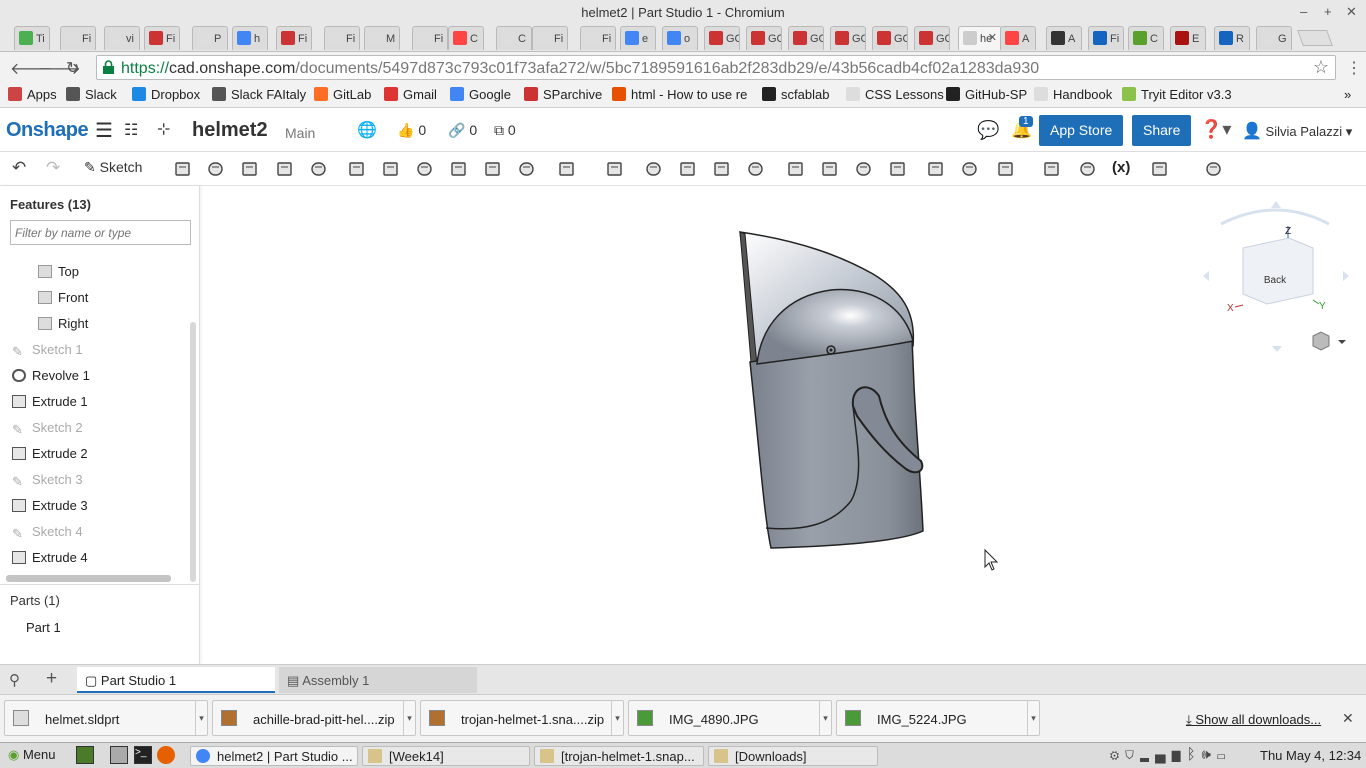 The image size is (1366, 768). What do you see at coordinates (43, 627) in the screenshot?
I see `part-item: Part 1` at bounding box center [43, 627].